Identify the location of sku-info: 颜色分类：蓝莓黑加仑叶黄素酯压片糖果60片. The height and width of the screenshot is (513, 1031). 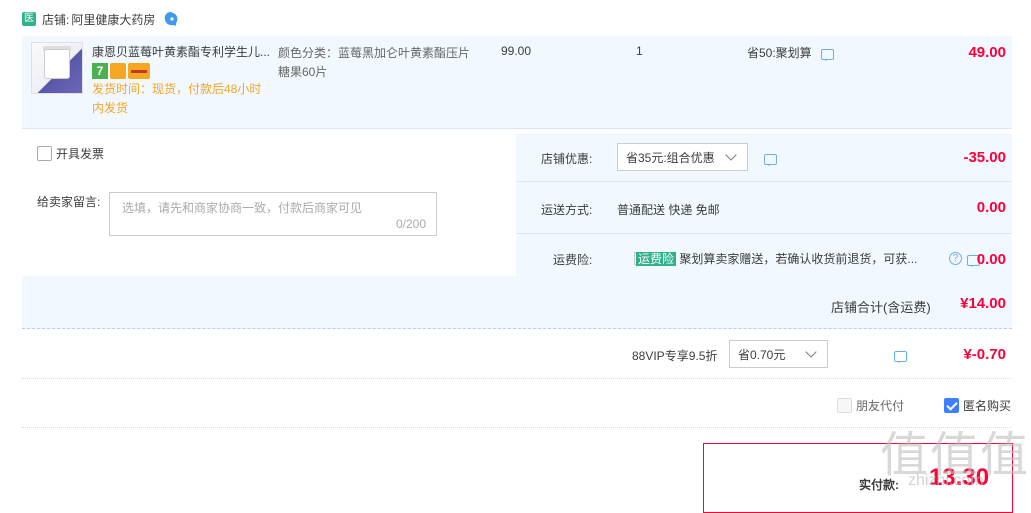
(374, 62).